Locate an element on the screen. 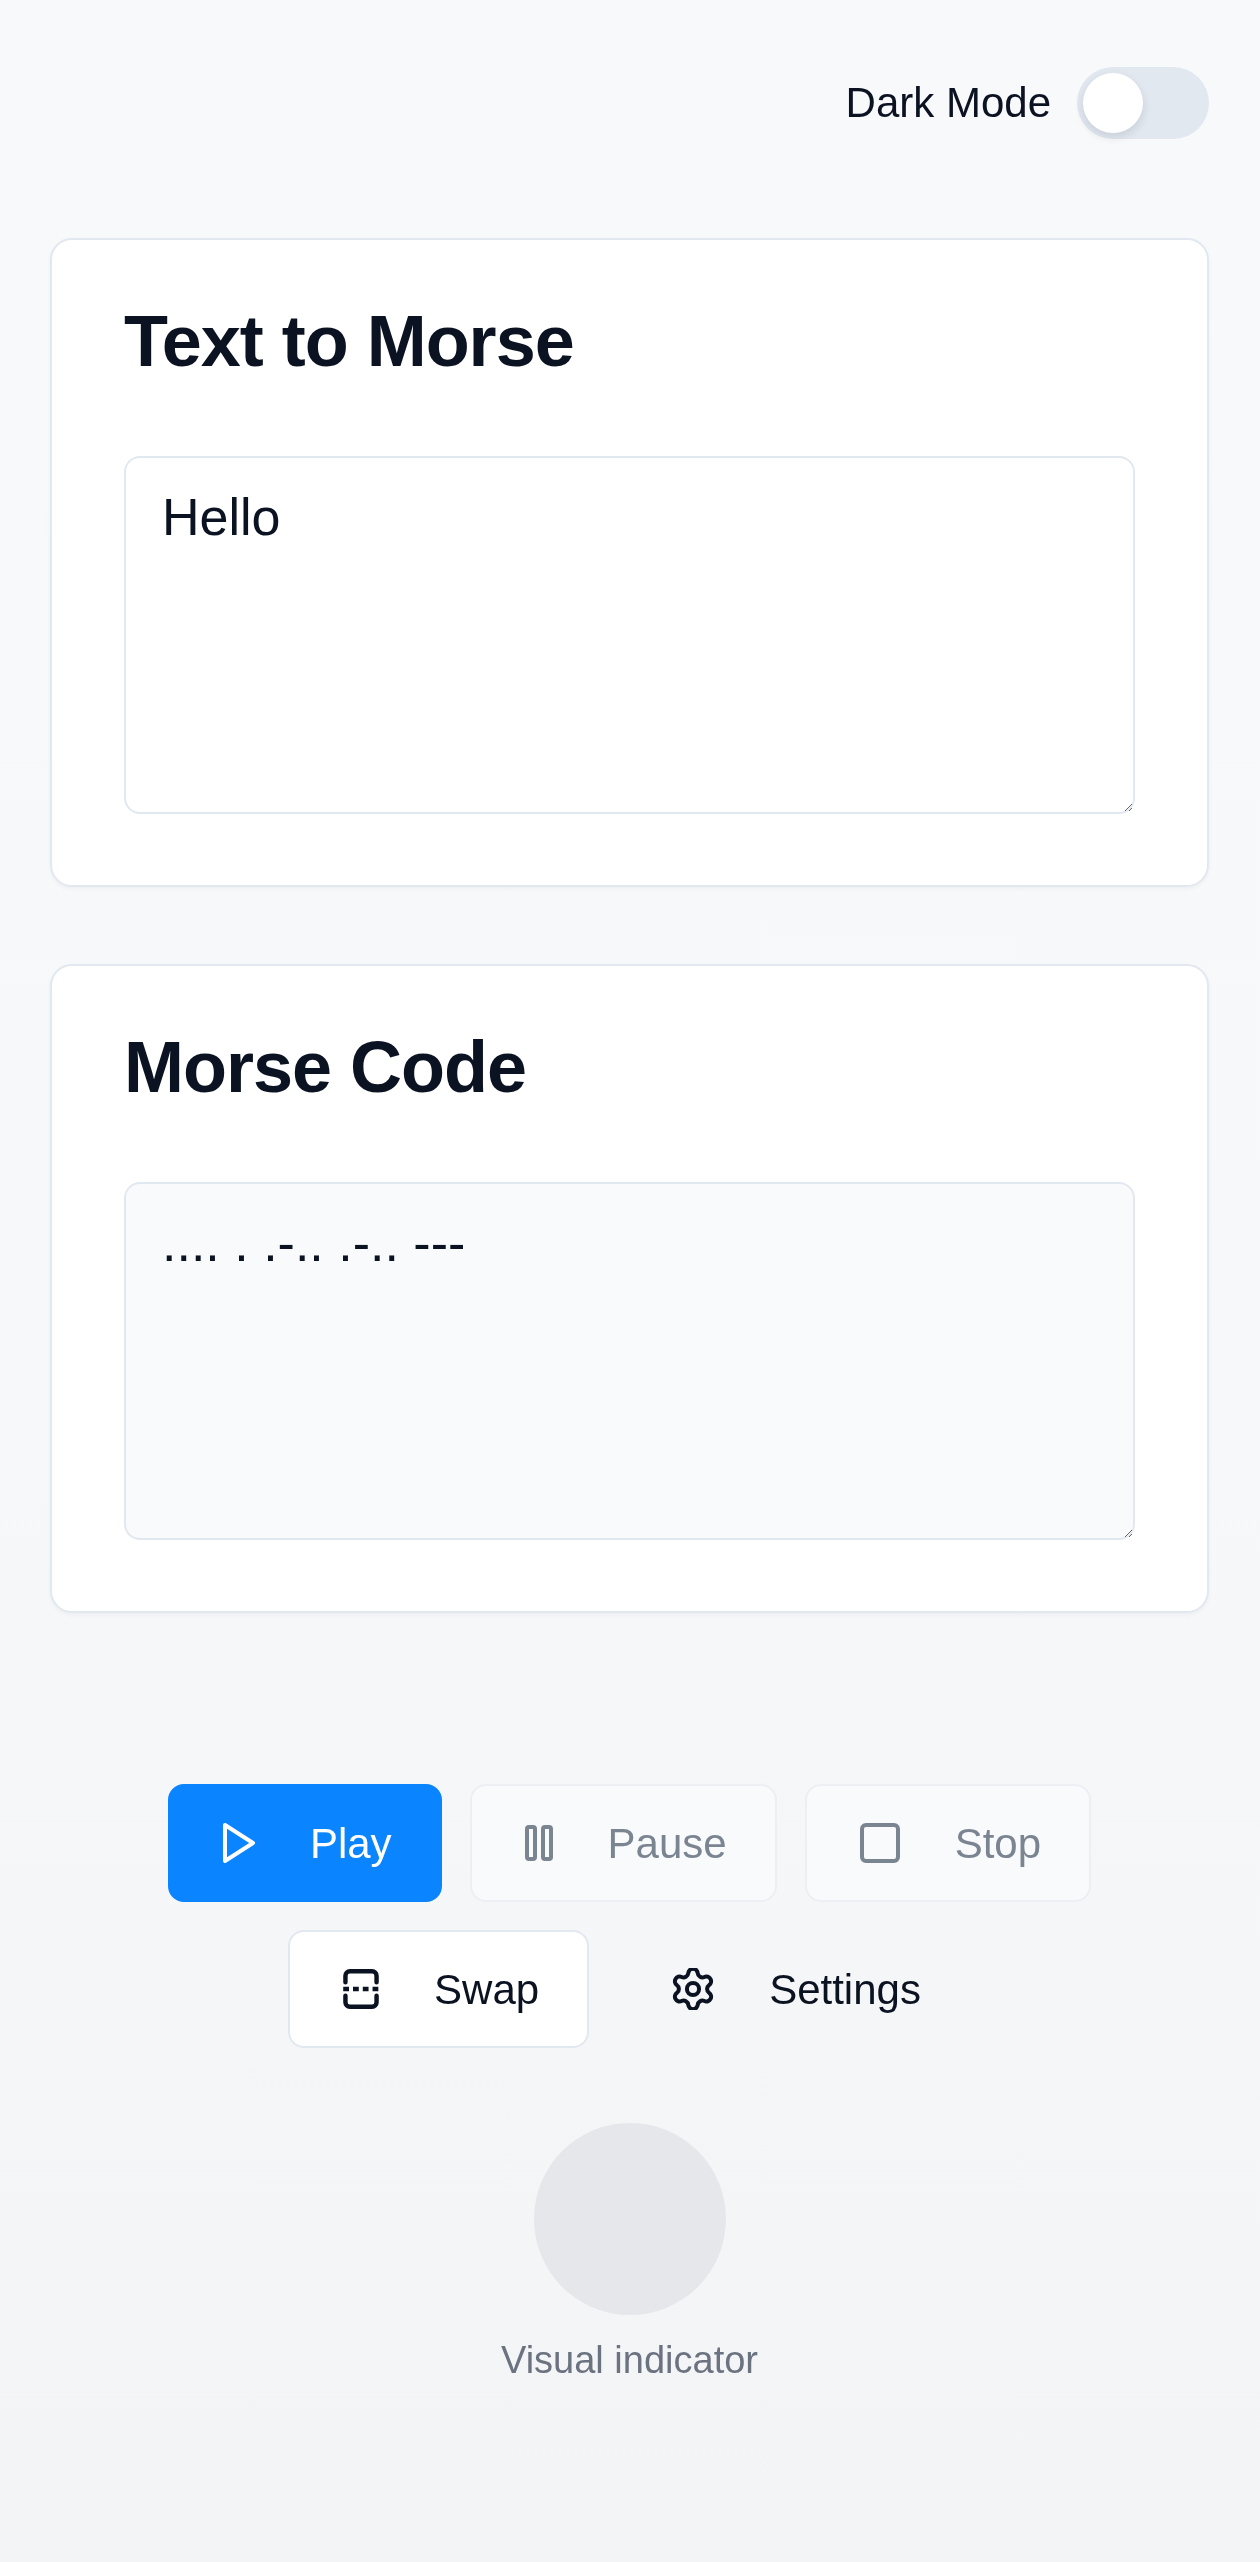  pause-icon is located at coordinates (538, 1843).